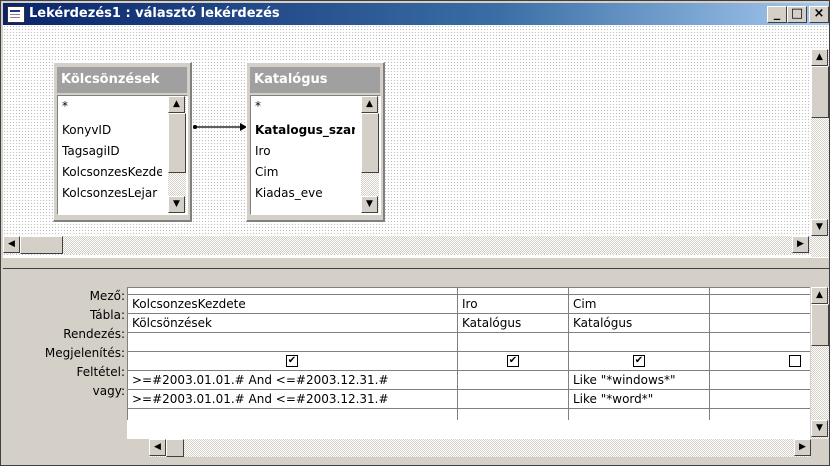 Image resolution: width=830 pixels, height=466 pixels. I want to click on grid-horizontal-scrollbar: ◀ ▶, so click(480, 448).